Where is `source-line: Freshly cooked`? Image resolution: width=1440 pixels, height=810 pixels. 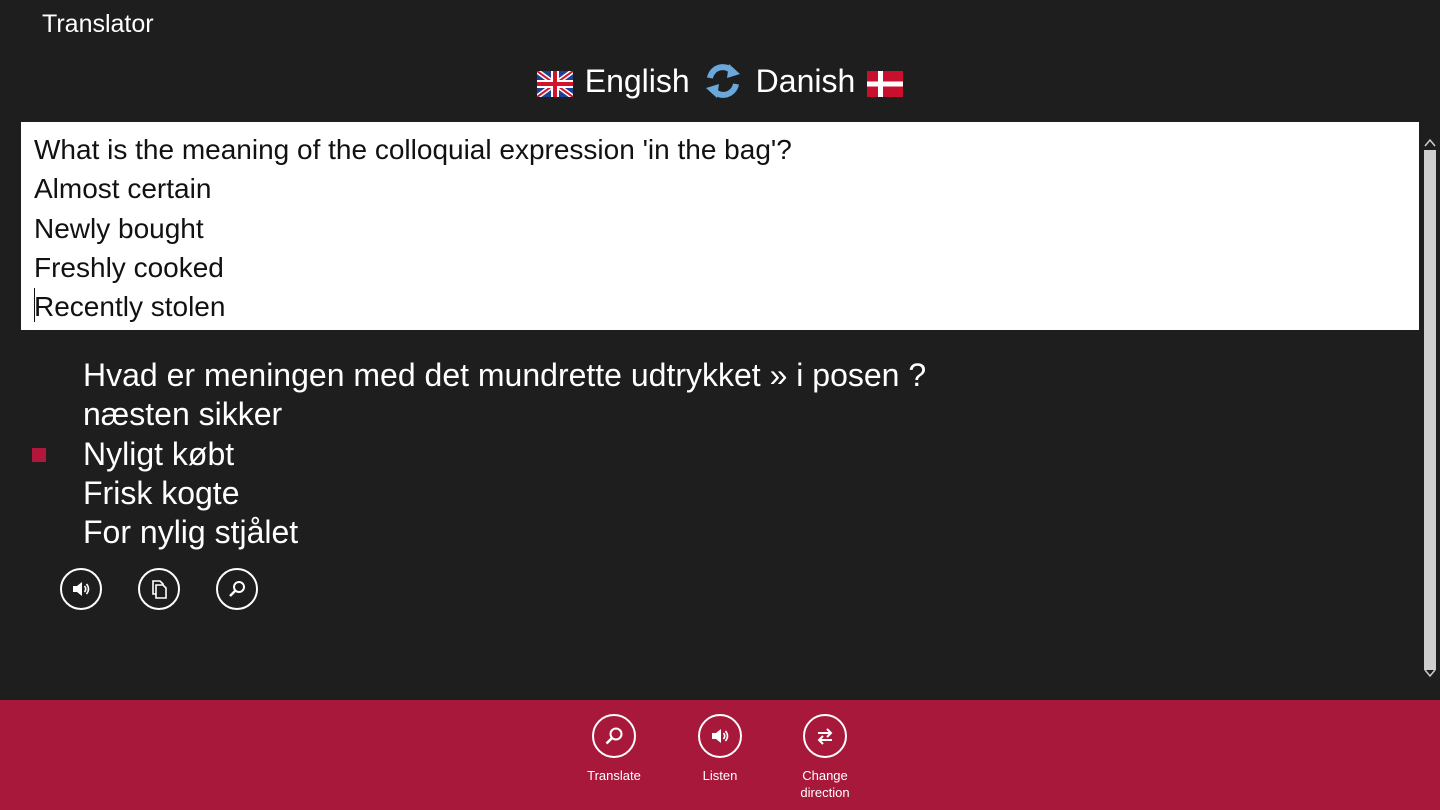 source-line: Freshly cooked is located at coordinates (129, 267).